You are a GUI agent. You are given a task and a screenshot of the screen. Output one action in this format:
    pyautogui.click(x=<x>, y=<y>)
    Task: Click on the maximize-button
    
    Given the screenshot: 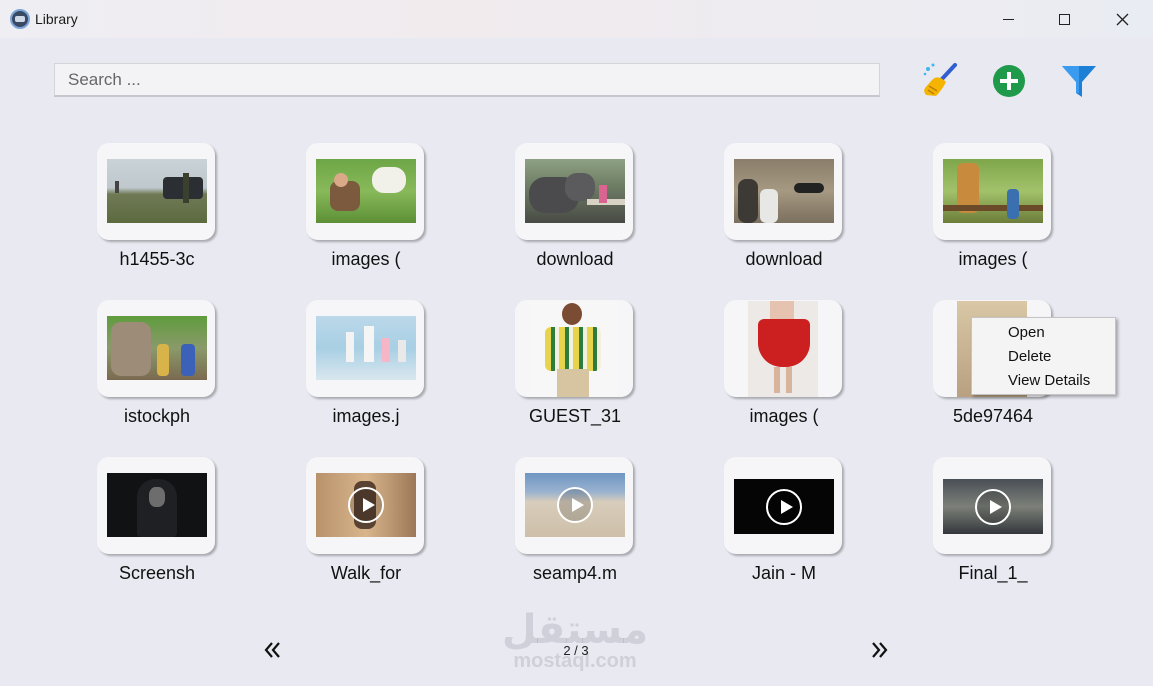 What is the action you would take?
    pyautogui.click(x=1064, y=19)
    